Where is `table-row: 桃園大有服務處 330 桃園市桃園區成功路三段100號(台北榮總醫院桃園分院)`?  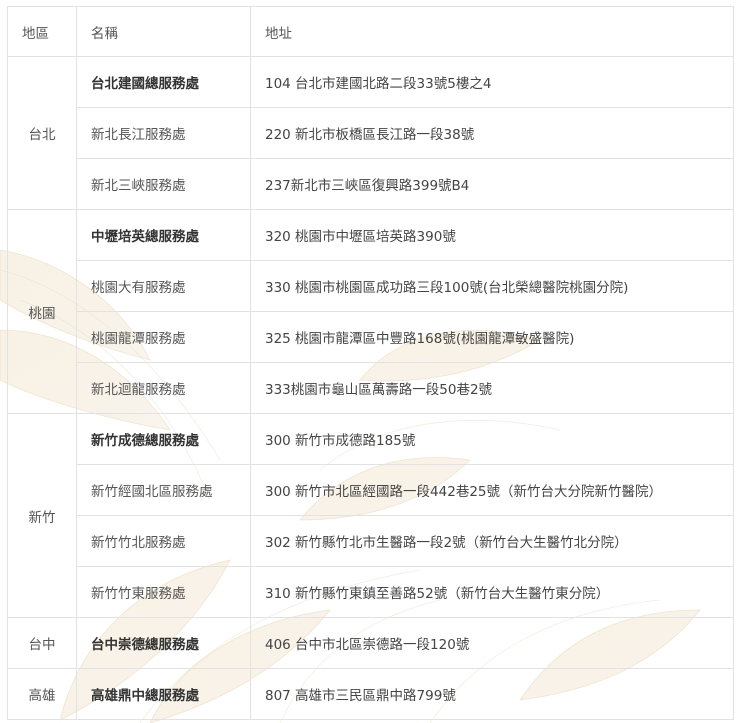 table-row: 桃園大有服務處 330 桃園市桃園區成功路三段100號(台北榮總醫院桃園分院) is located at coordinates (371, 286).